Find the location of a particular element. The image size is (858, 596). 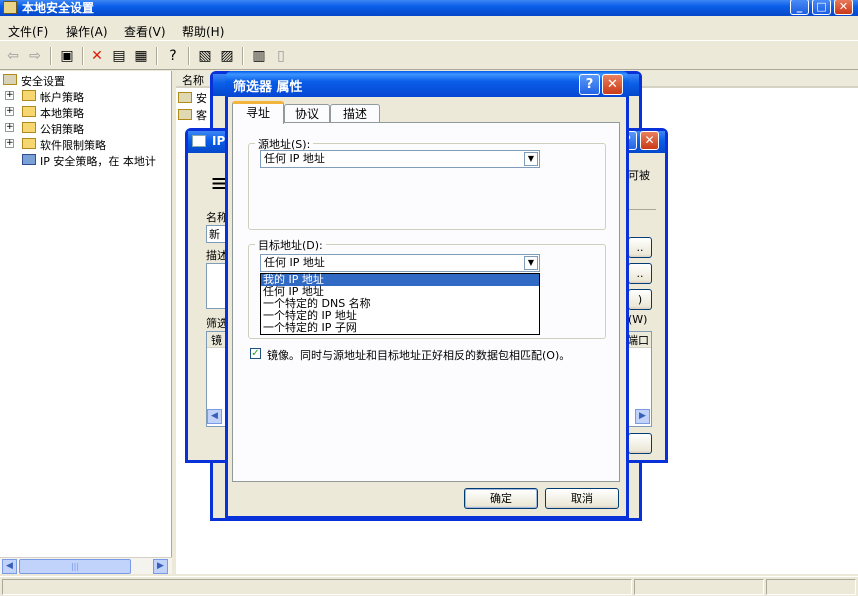

name-value: 新 is located at coordinates (214, 234).